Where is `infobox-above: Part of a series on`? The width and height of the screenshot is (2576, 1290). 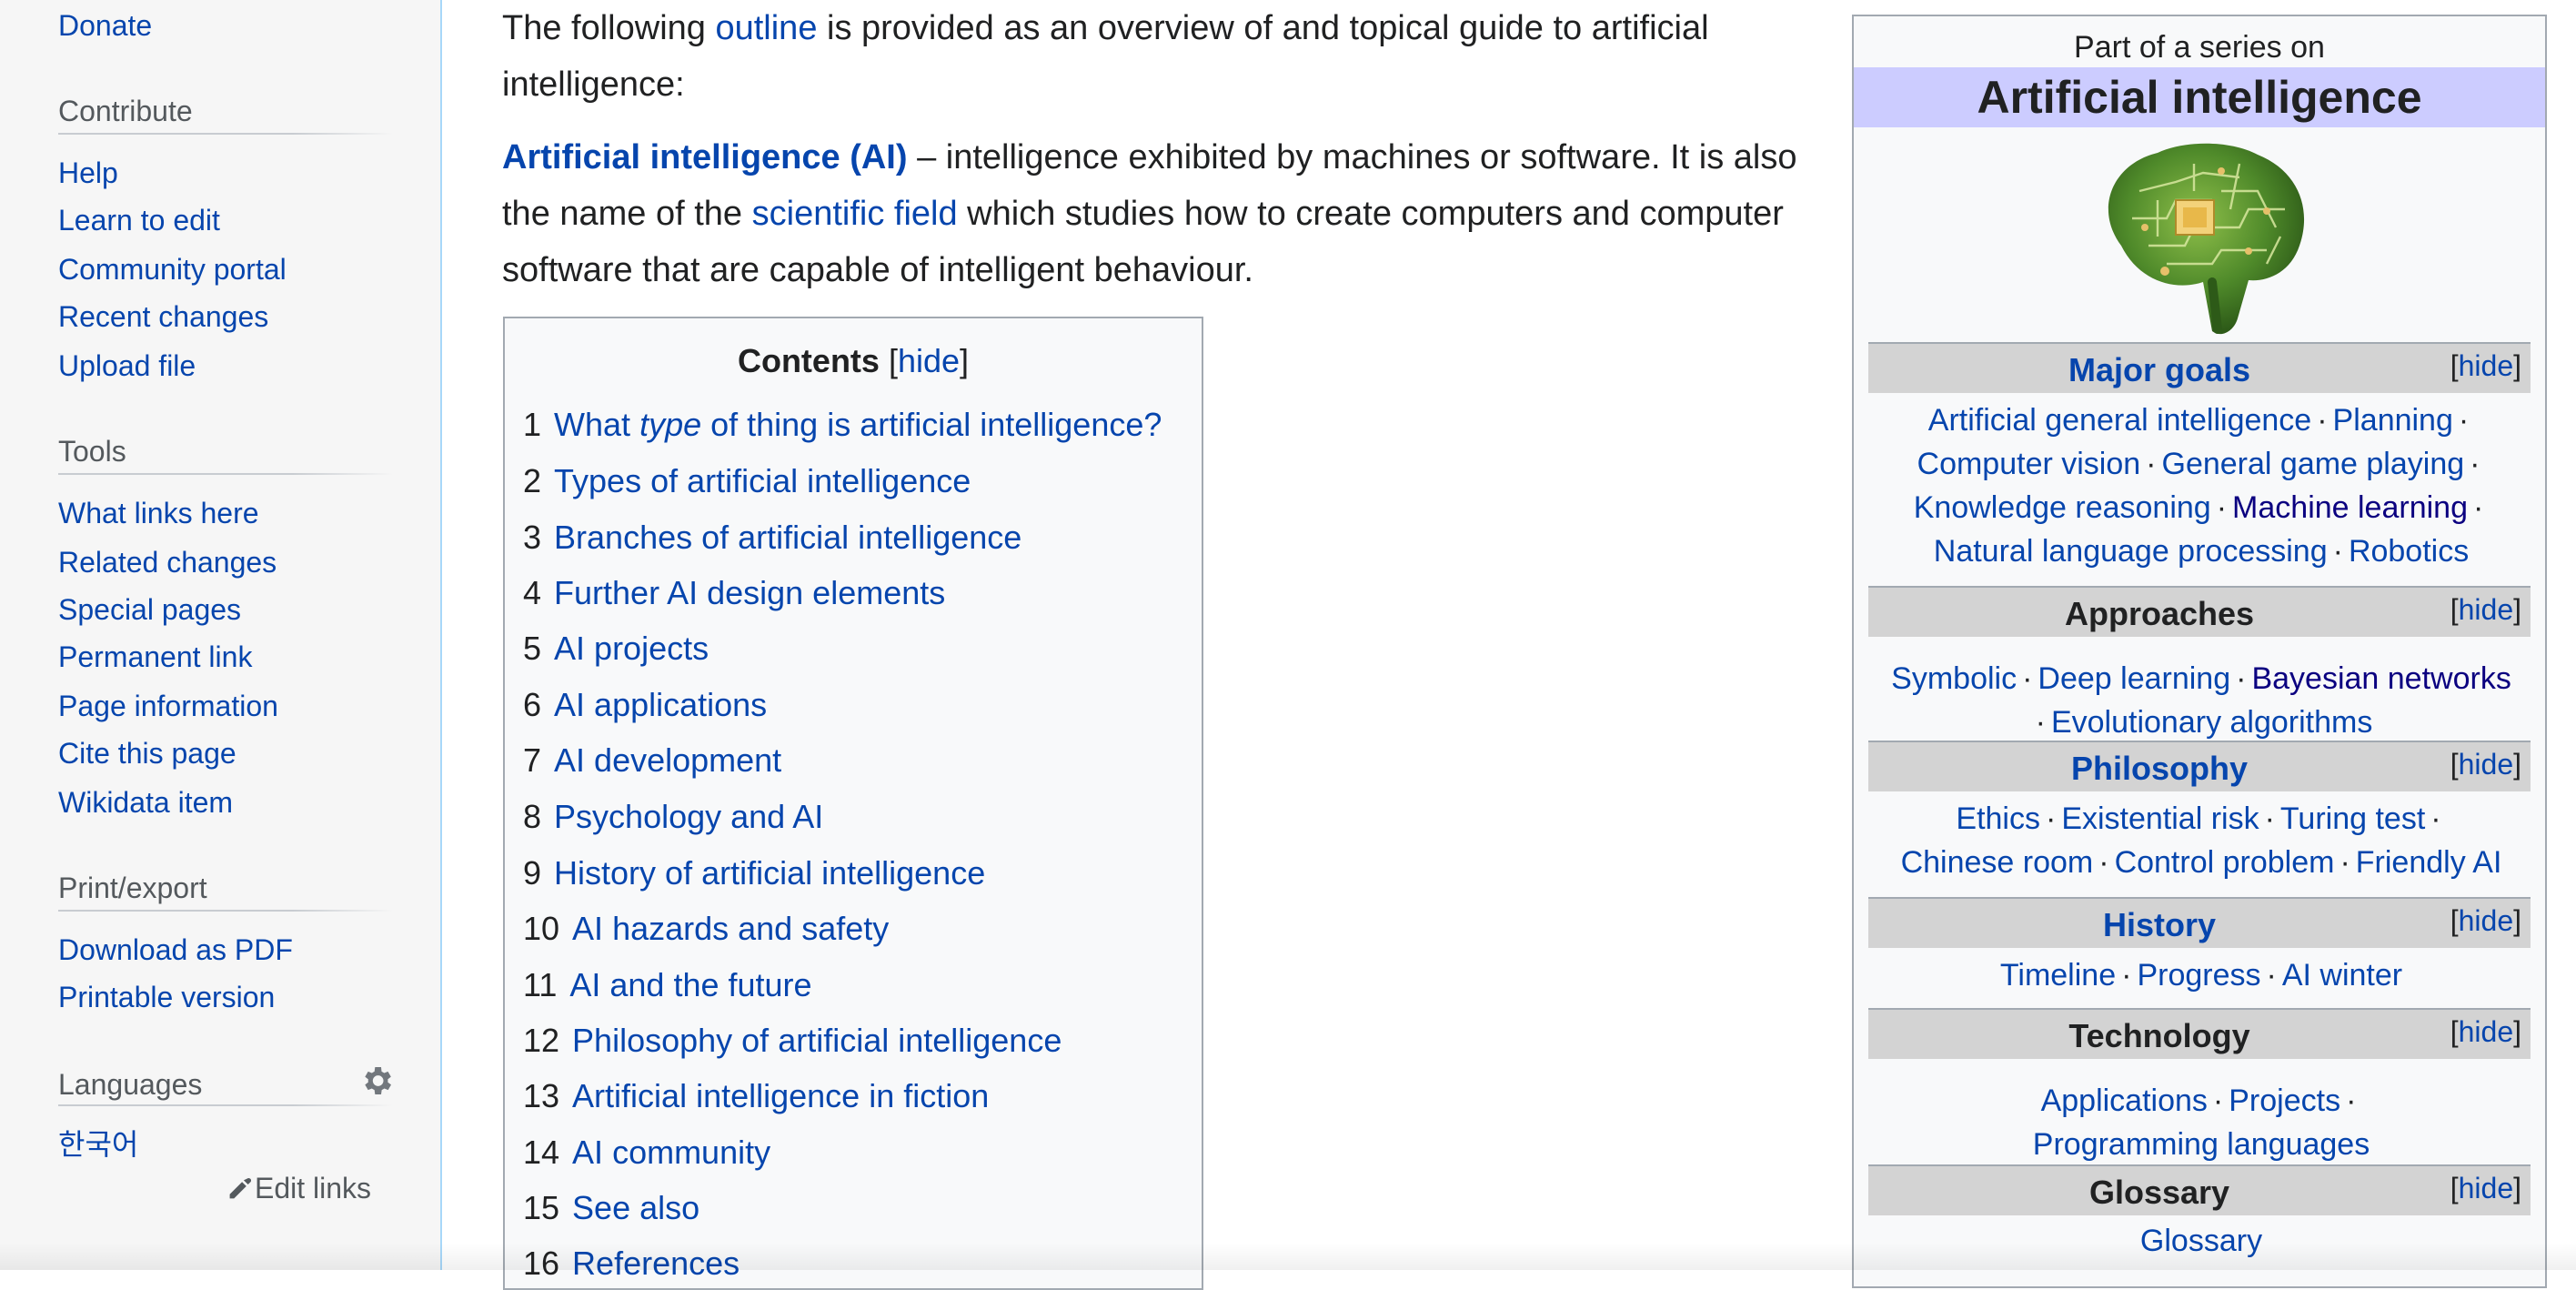
infobox-above: Part of a series on is located at coordinates (2199, 47).